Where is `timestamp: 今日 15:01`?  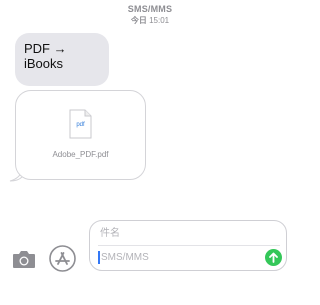 timestamp: 今日 15:01 is located at coordinates (150, 20).